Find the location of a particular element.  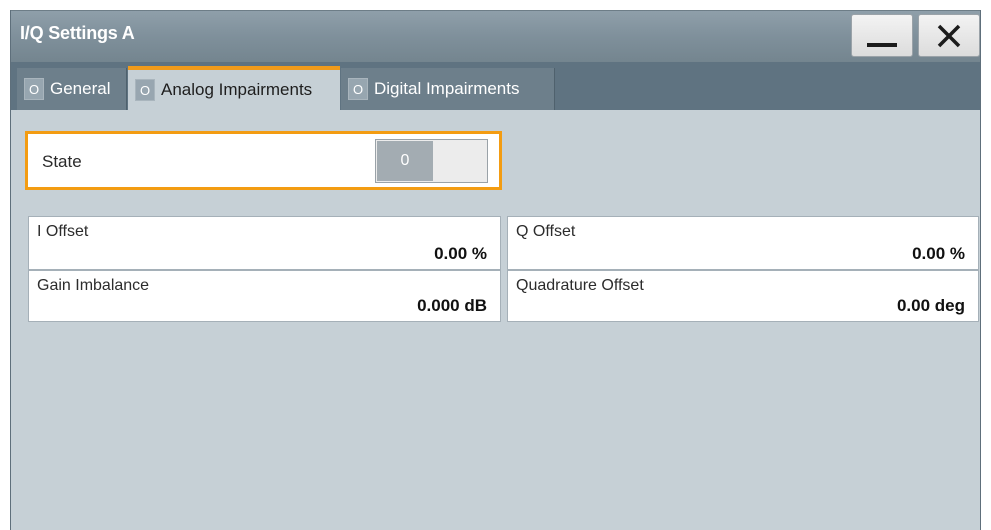

gain-imbalance-label: Gain Imbalance is located at coordinates (93, 285).